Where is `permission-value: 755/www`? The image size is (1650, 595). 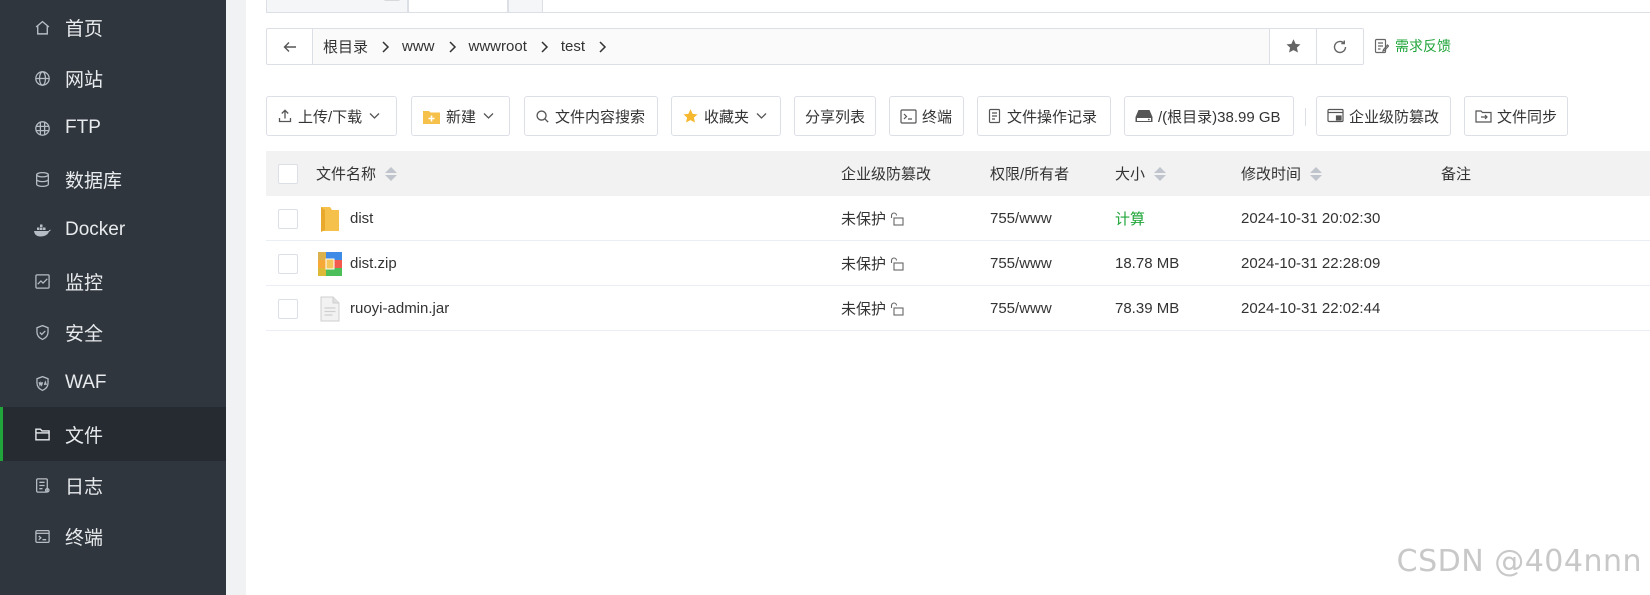 permission-value: 755/www is located at coordinates (1021, 263).